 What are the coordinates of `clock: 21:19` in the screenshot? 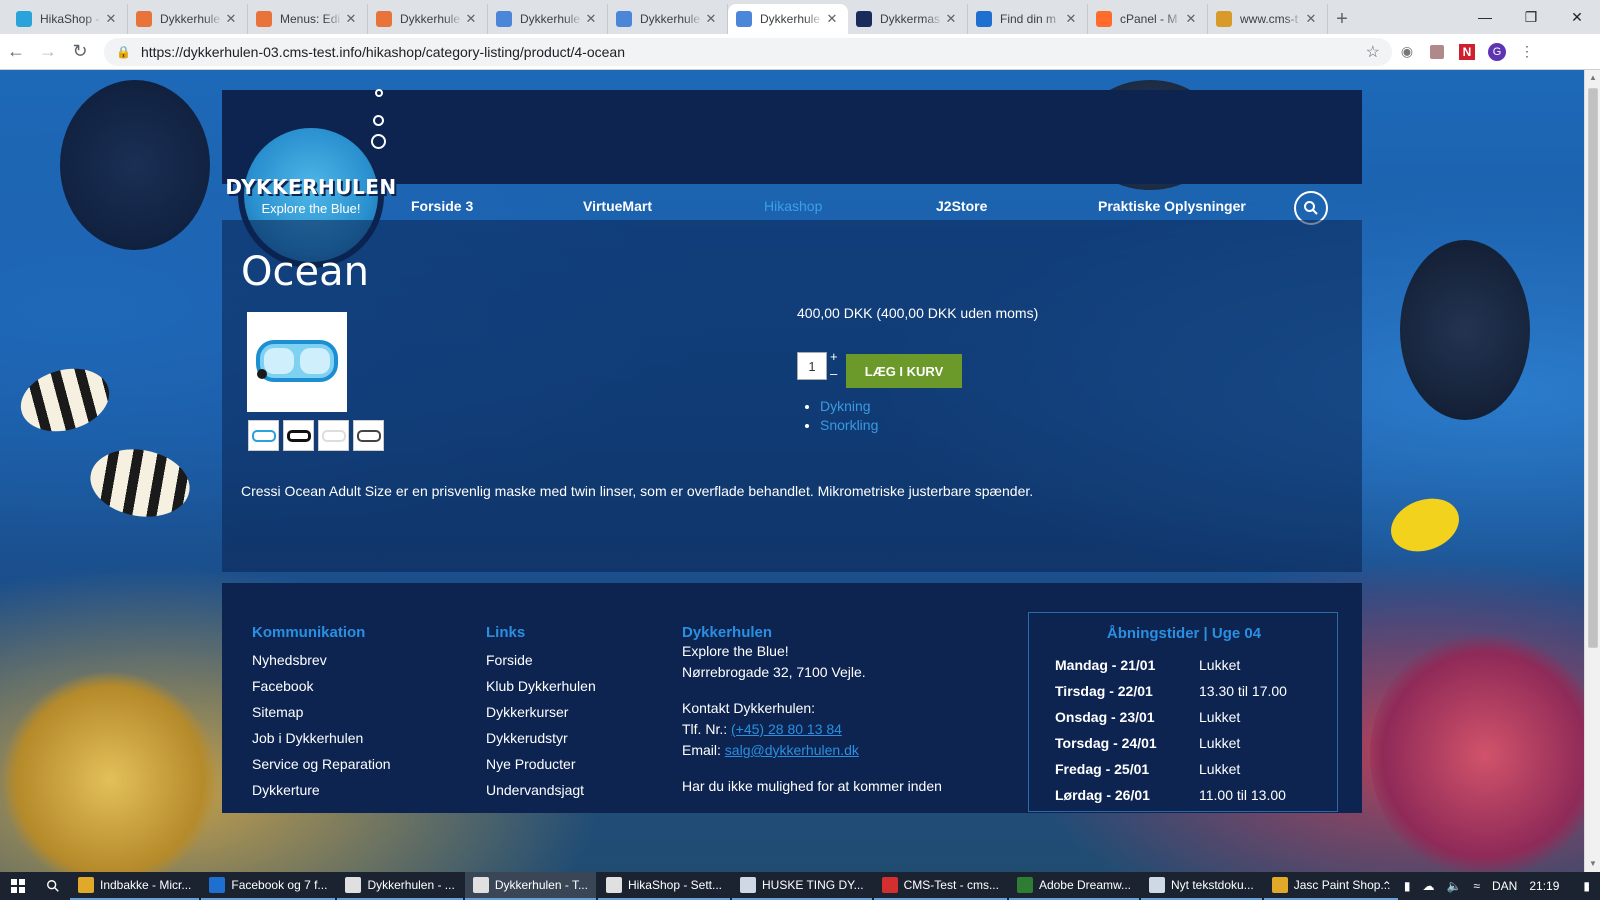 It's located at (1544, 886).